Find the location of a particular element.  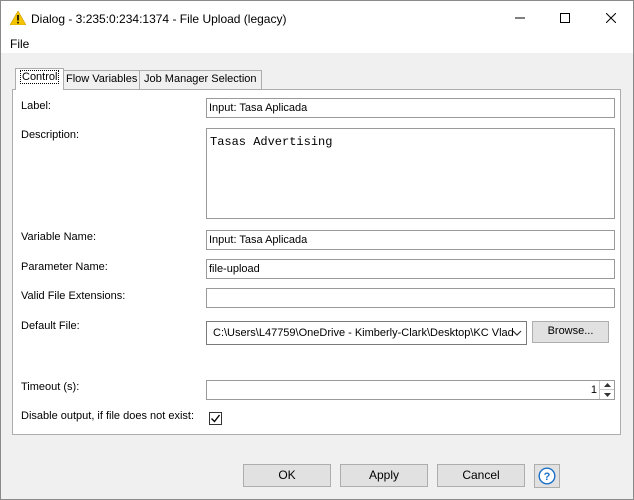

cancel-button: Cancel is located at coordinates (481, 475).